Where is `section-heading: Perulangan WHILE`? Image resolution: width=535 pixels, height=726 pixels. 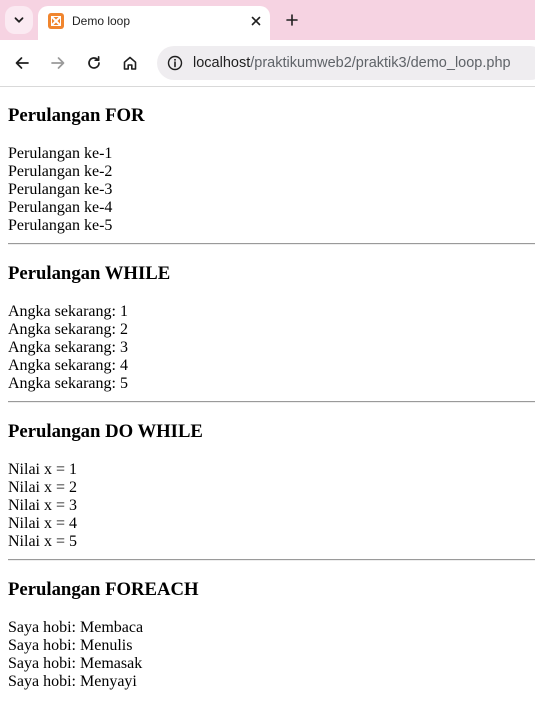 section-heading: Perulangan WHILE is located at coordinates (89, 273).